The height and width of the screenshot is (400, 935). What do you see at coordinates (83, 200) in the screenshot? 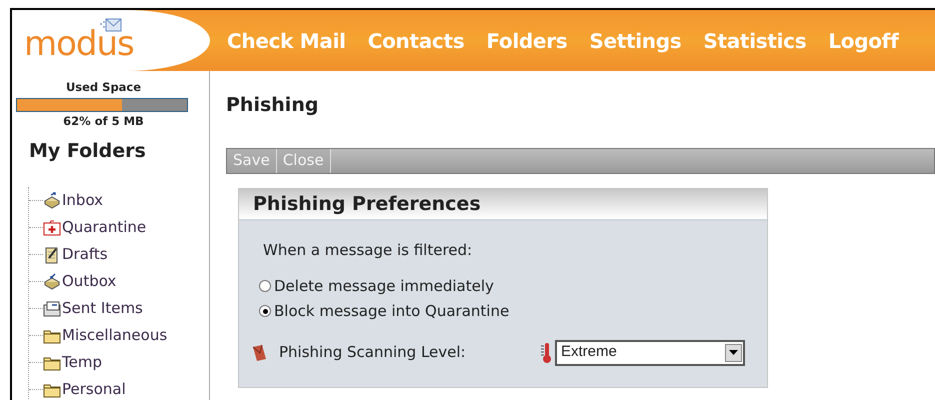
I see `folder-link: Inbox` at bounding box center [83, 200].